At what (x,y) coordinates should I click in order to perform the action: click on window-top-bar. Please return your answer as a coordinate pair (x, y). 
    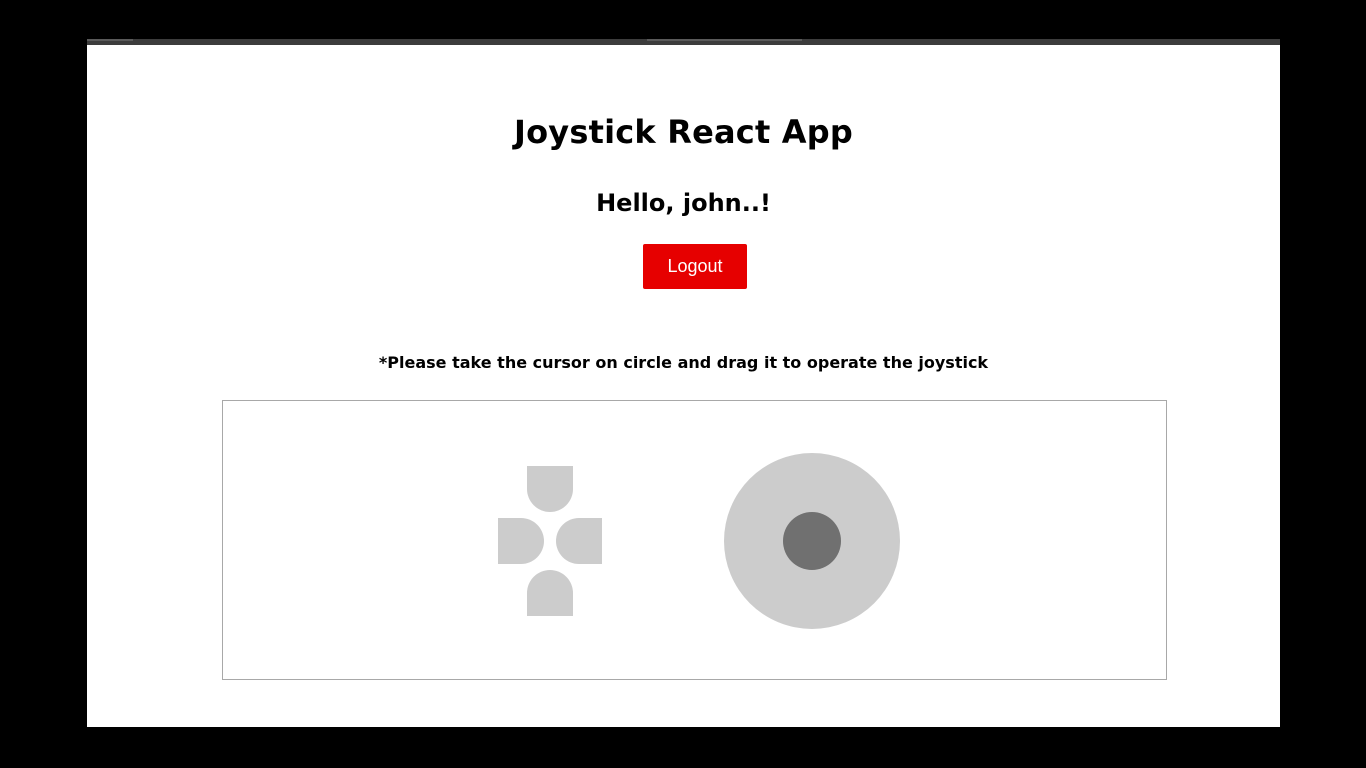
    Looking at the image, I should click on (683, 42).